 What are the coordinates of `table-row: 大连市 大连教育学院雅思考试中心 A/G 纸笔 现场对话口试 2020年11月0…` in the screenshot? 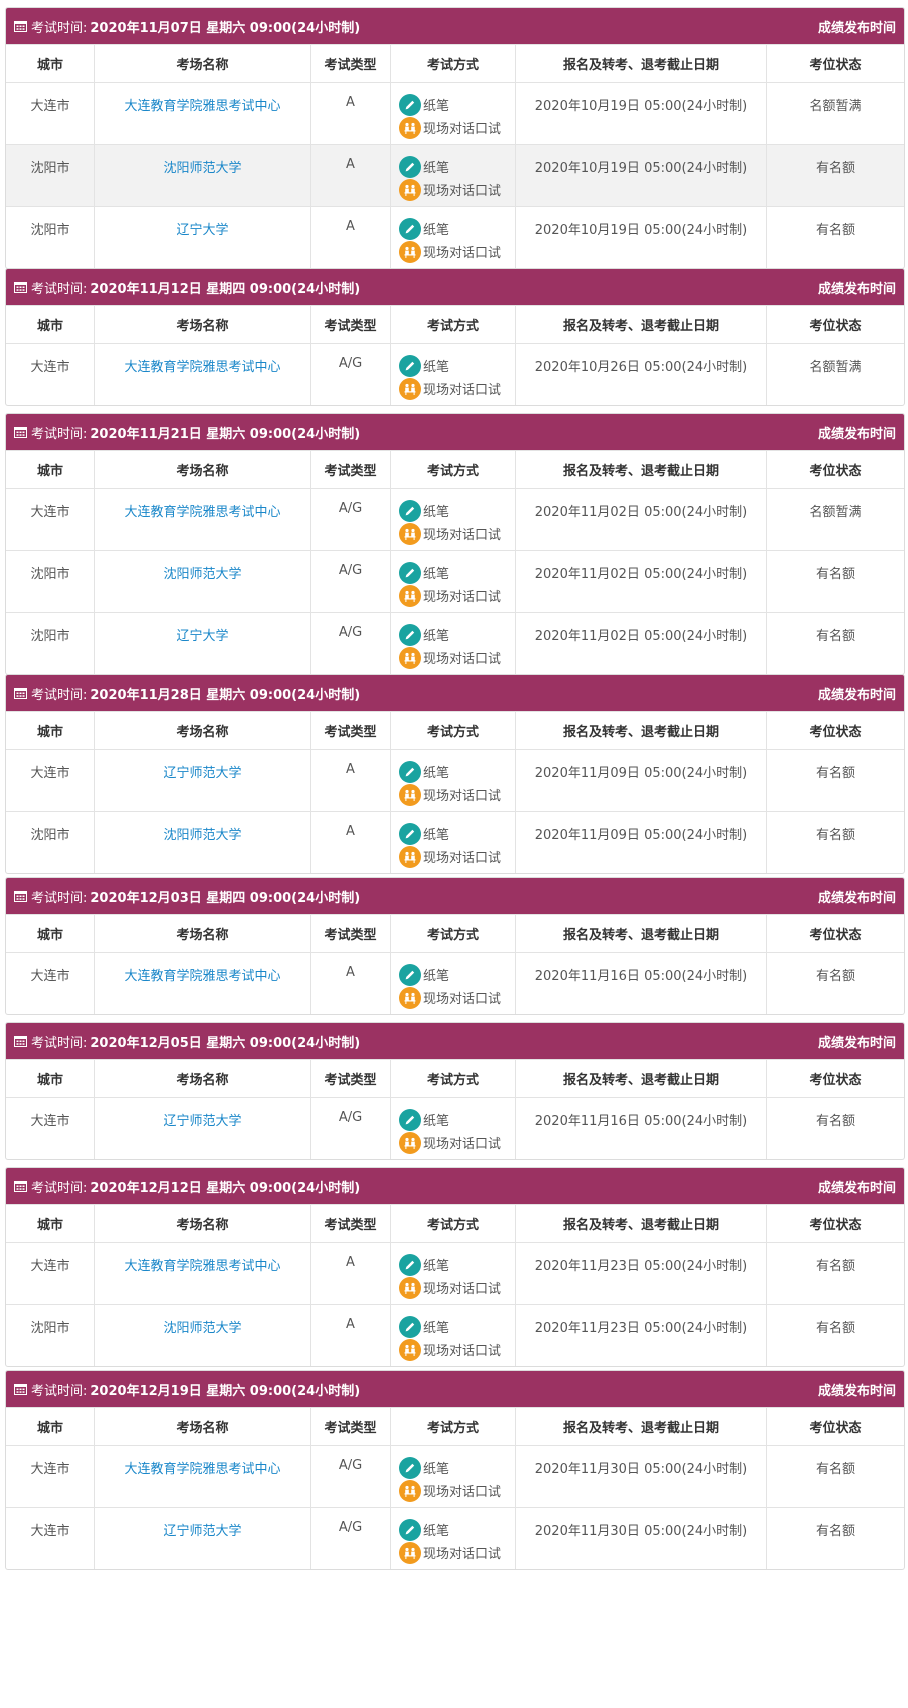 It's located at (455, 519).